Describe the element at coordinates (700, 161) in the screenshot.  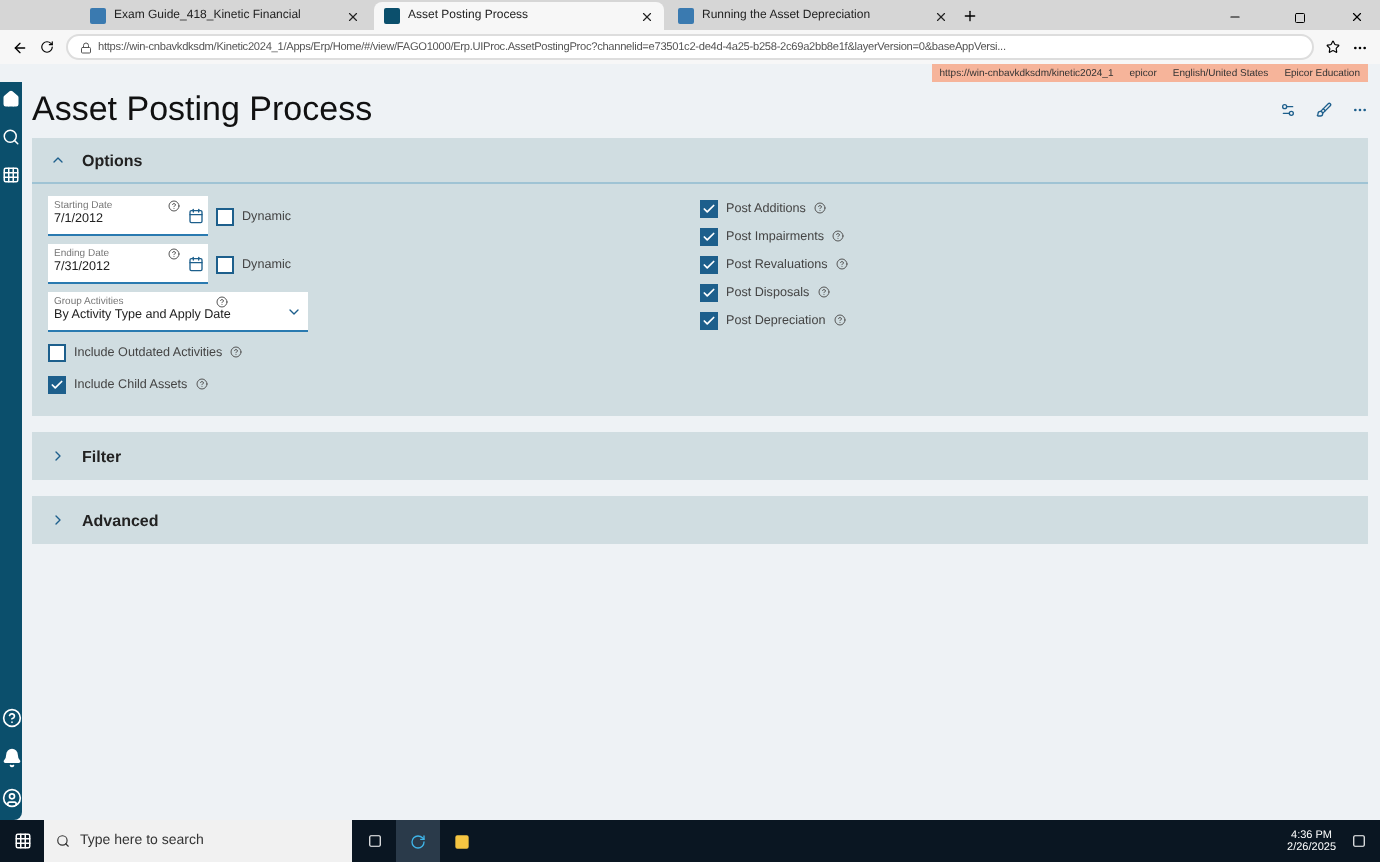
I see `section-header: Options` at that location.